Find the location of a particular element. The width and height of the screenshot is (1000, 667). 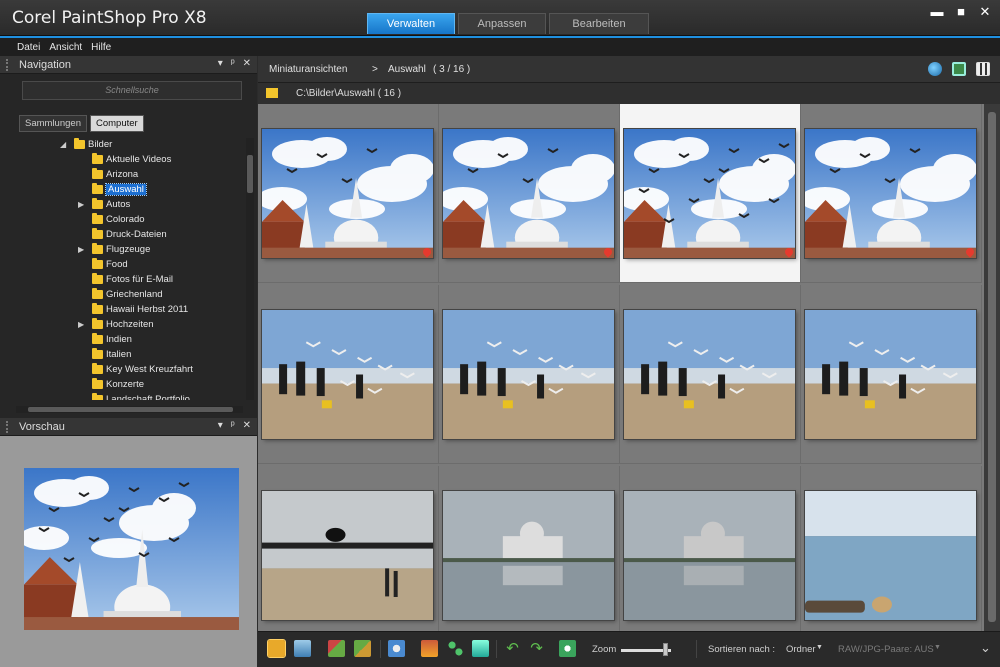

tree-item: Druck-Dateien is located at coordinates (123, 235).